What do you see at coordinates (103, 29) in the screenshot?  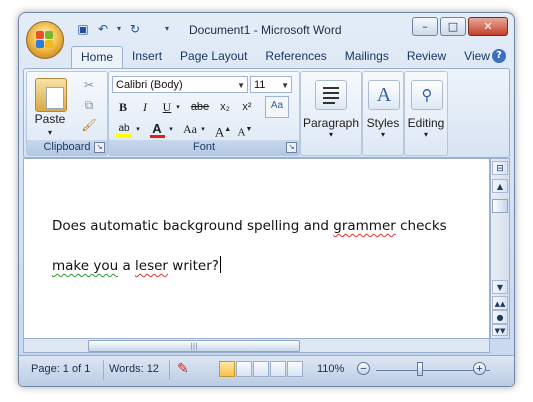 I see `undo-icon: ↶` at bounding box center [103, 29].